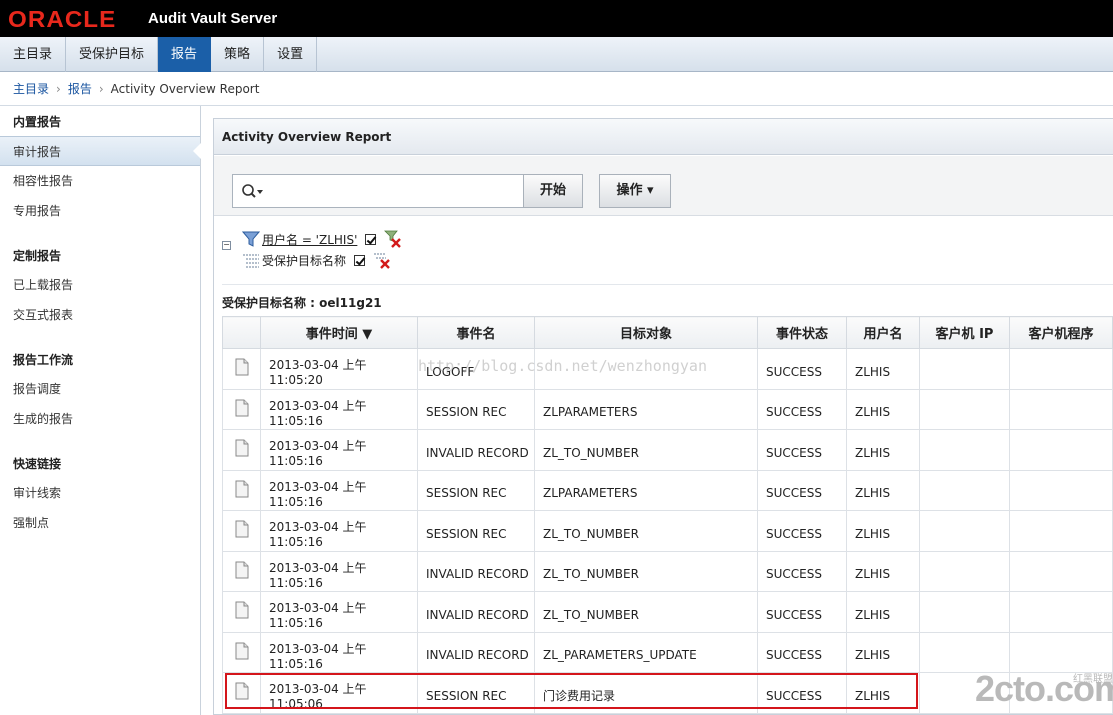 Image resolution: width=1113 pixels, height=715 pixels. Describe the element at coordinates (100, 493) in the screenshot. I see `sidebar-item-audit-trails: 审计线索` at that location.